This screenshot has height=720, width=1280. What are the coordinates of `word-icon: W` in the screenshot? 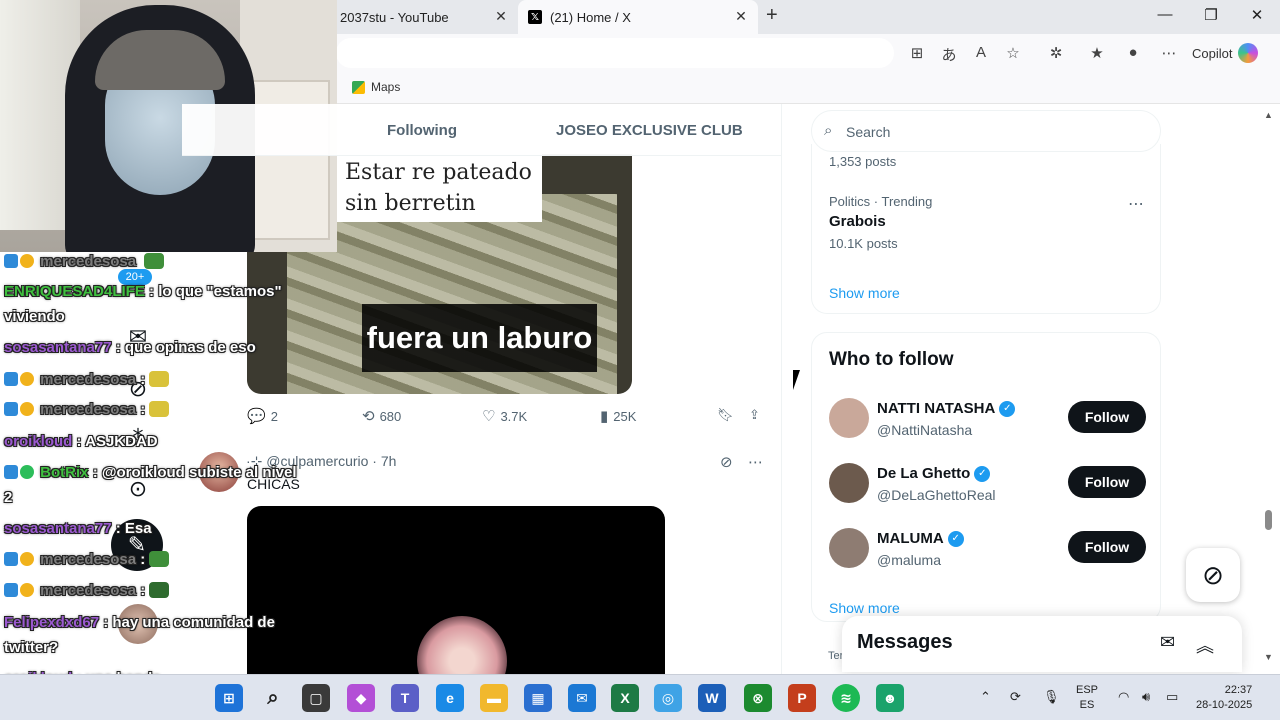 It's located at (712, 698).